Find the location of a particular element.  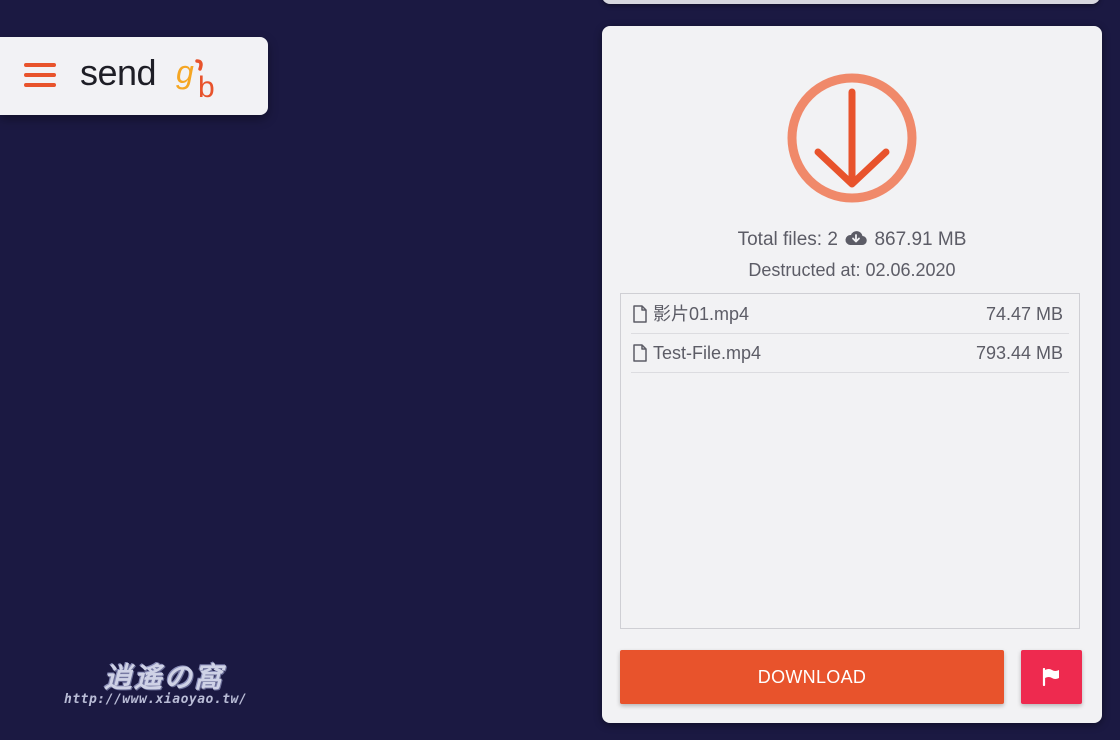

sendgb-logo: send g b is located at coordinates (160, 77).